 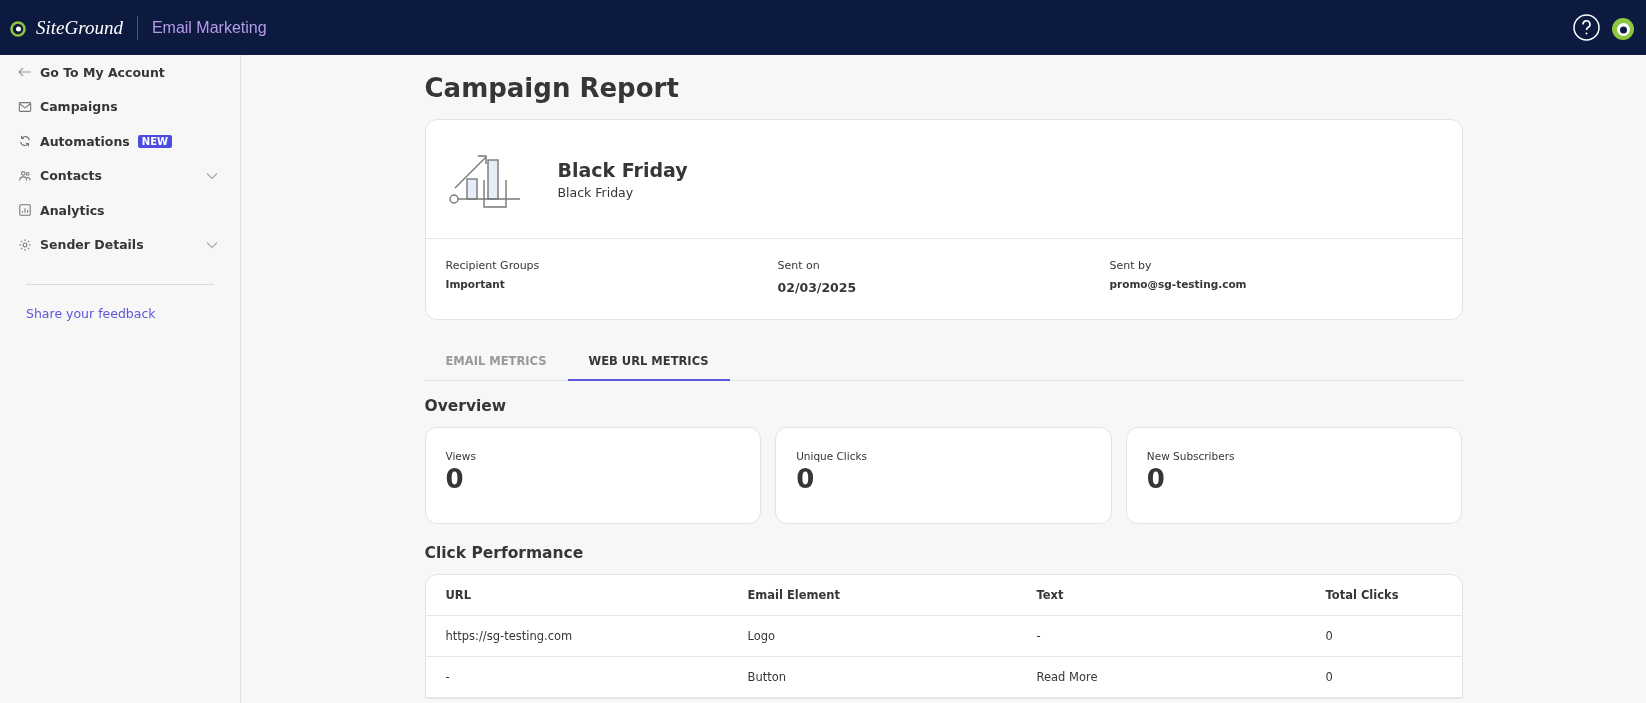 I want to click on back-link: Go To My Account, so click(x=120, y=72).